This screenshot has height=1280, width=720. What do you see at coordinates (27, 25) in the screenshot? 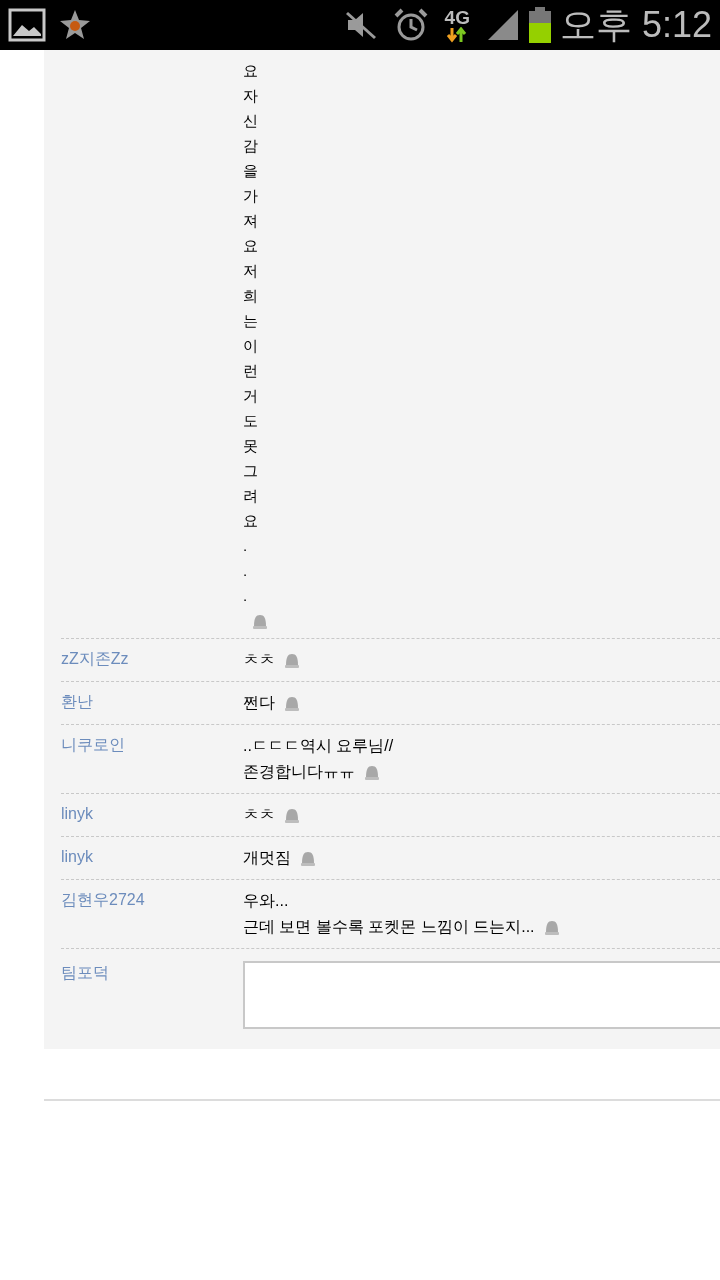
I see `image-icon` at bounding box center [27, 25].